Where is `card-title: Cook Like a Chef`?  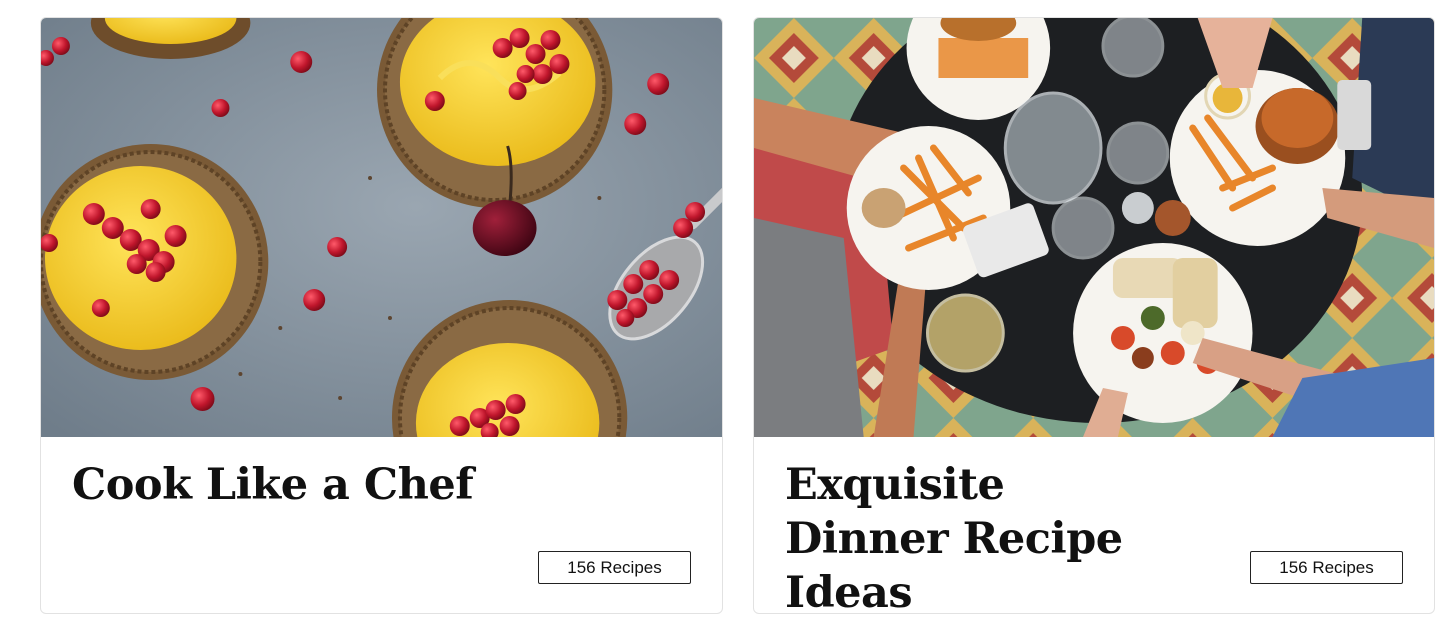
card-title: Cook Like a Chef is located at coordinates (352, 485).